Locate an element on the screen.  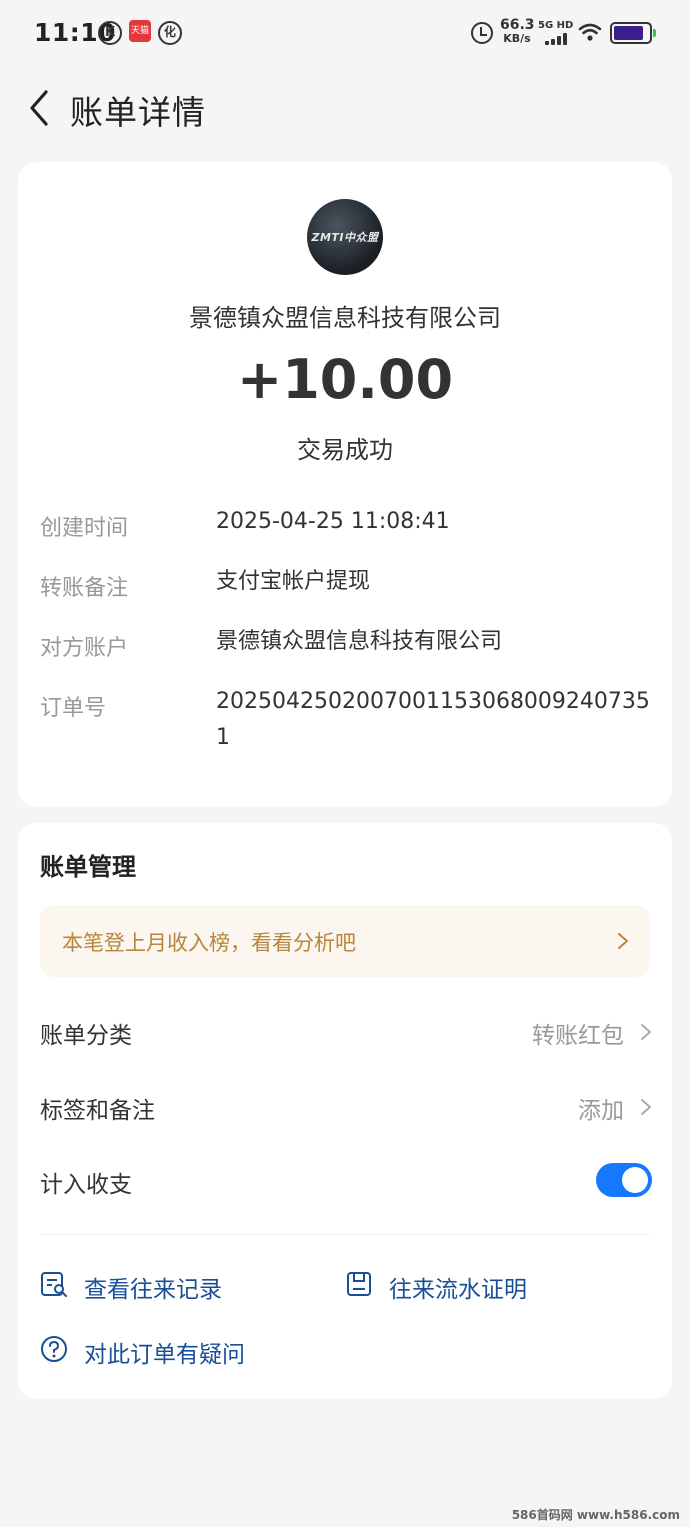
help-circle-icon is located at coordinates (54, 1349).